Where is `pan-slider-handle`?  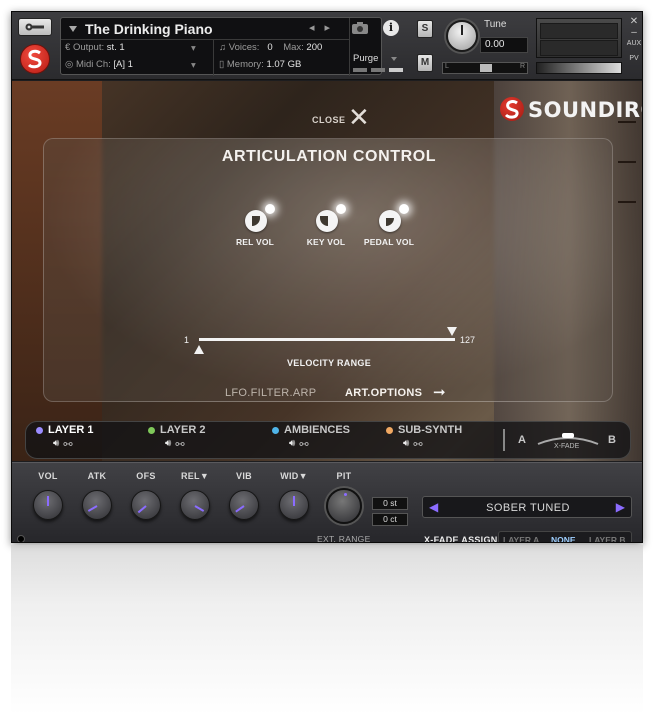
pan-slider-handle is located at coordinates (486, 68).